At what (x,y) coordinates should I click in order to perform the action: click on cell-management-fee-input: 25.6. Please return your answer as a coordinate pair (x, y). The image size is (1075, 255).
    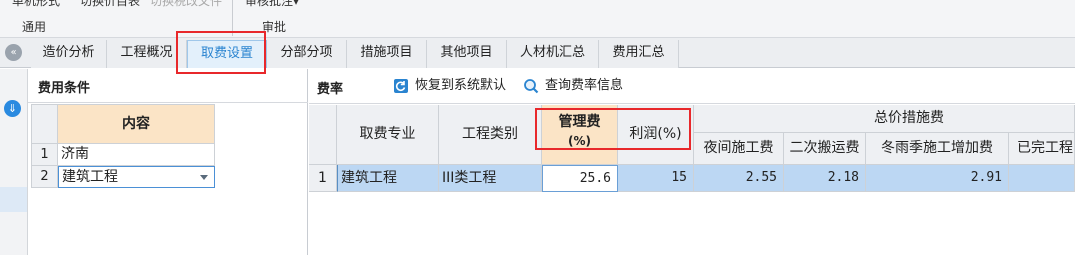
    Looking at the image, I should click on (580, 178).